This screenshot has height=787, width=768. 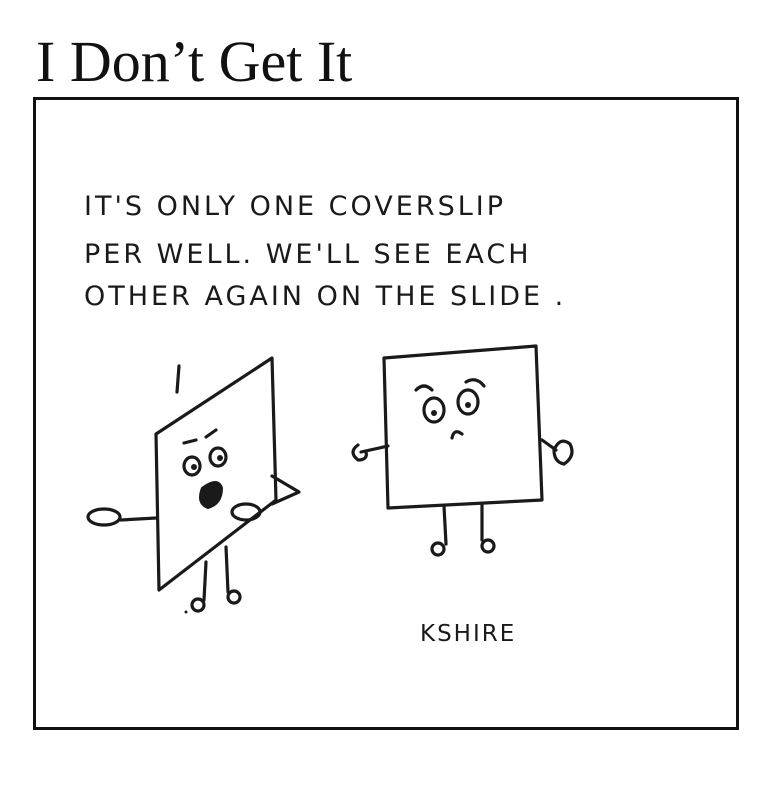 What do you see at coordinates (246, 512) in the screenshot?
I see `angry-right-hand-icon` at bounding box center [246, 512].